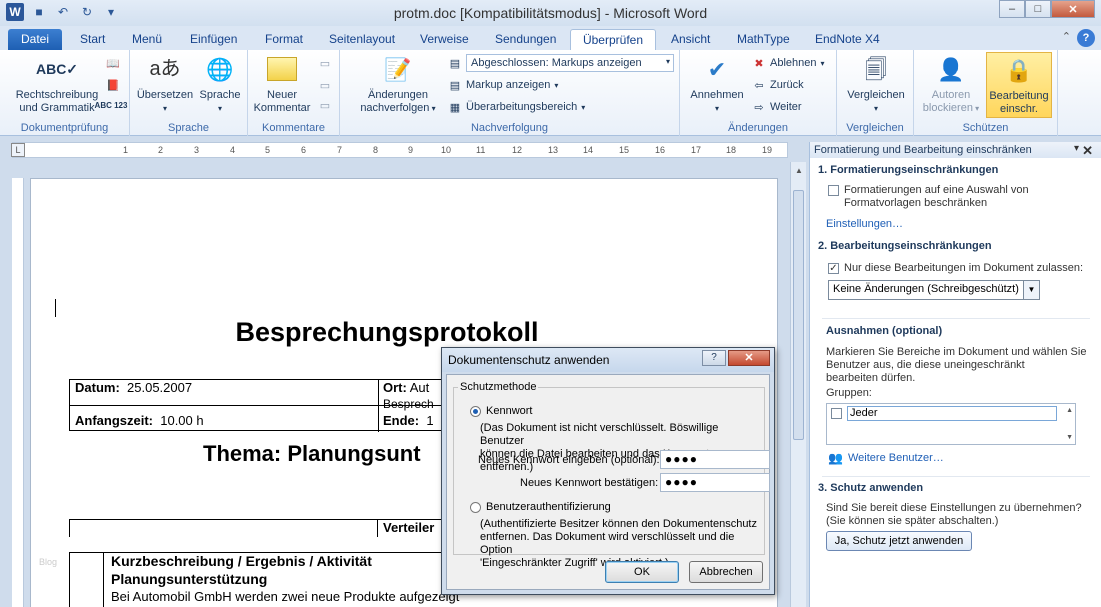  I want to click on new-comment-label: Neuer Kommentar, so click(282, 101).